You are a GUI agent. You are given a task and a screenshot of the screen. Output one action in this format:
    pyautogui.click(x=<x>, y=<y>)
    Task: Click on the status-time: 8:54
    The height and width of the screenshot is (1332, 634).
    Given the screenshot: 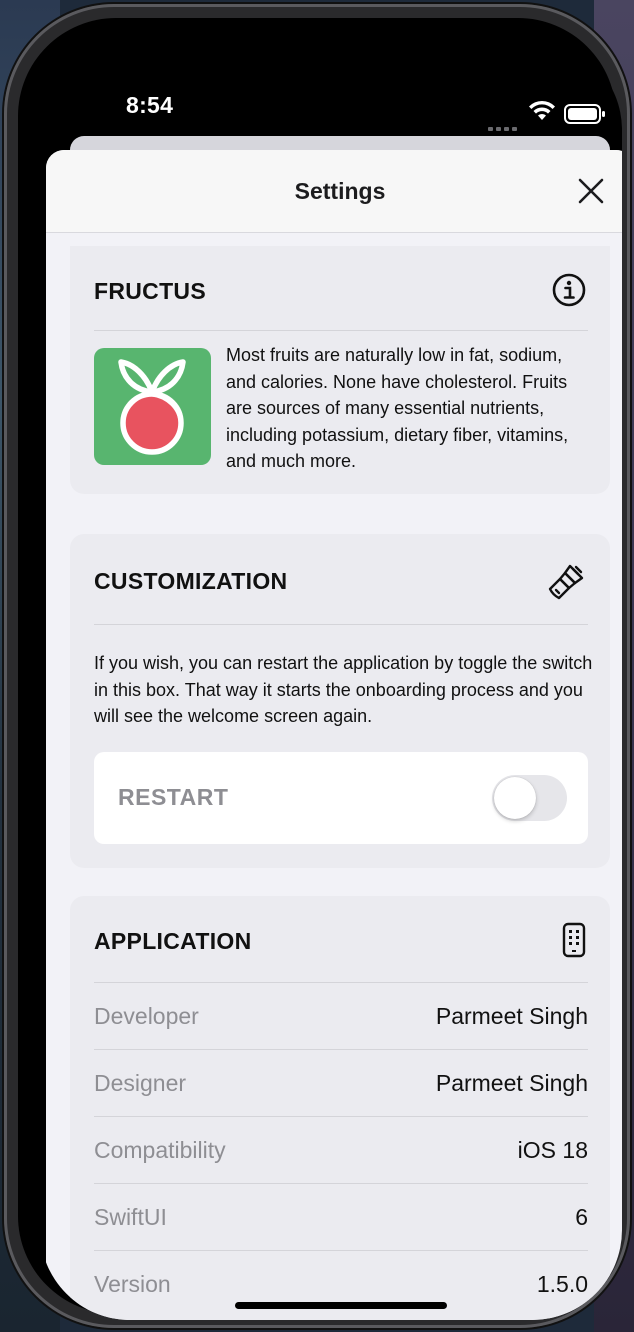 What is the action you would take?
    pyautogui.click(x=150, y=105)
    